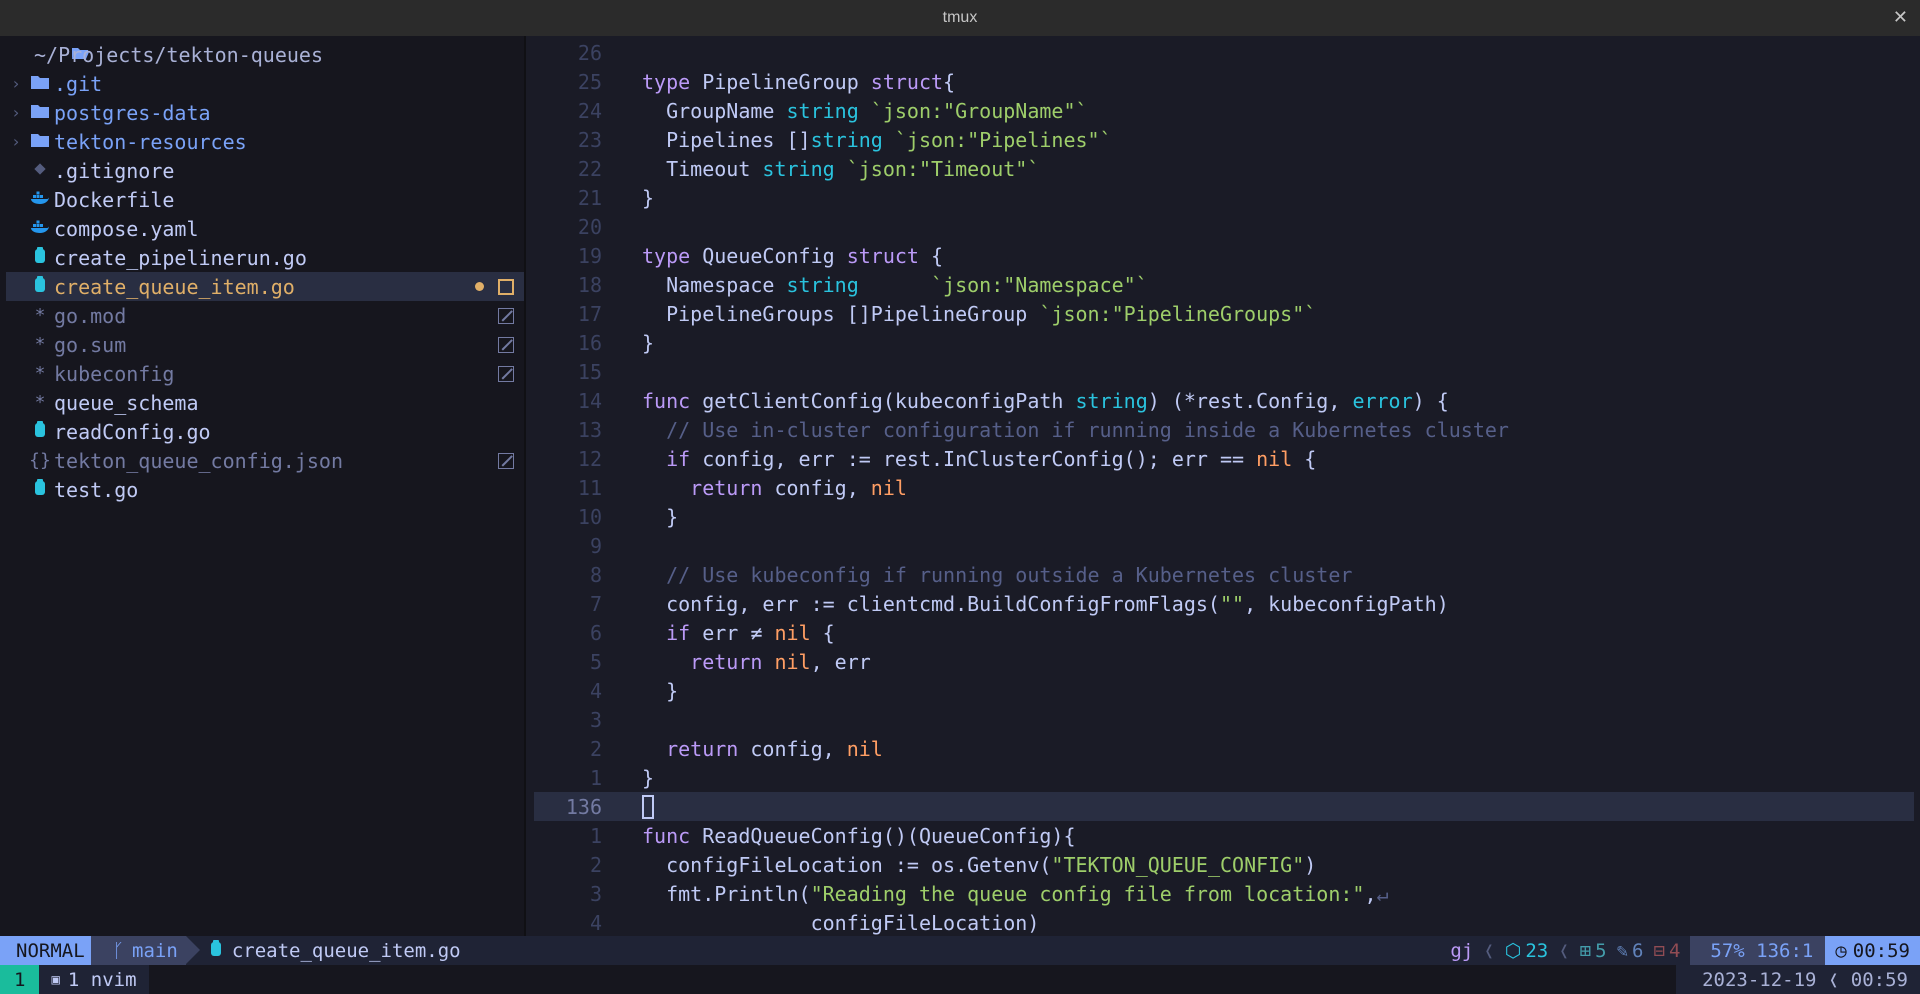 The image size is (1920, 994). Describe the element at coordinates (1232, 603) in the screenshot. I see `code-token: ""` at that location.